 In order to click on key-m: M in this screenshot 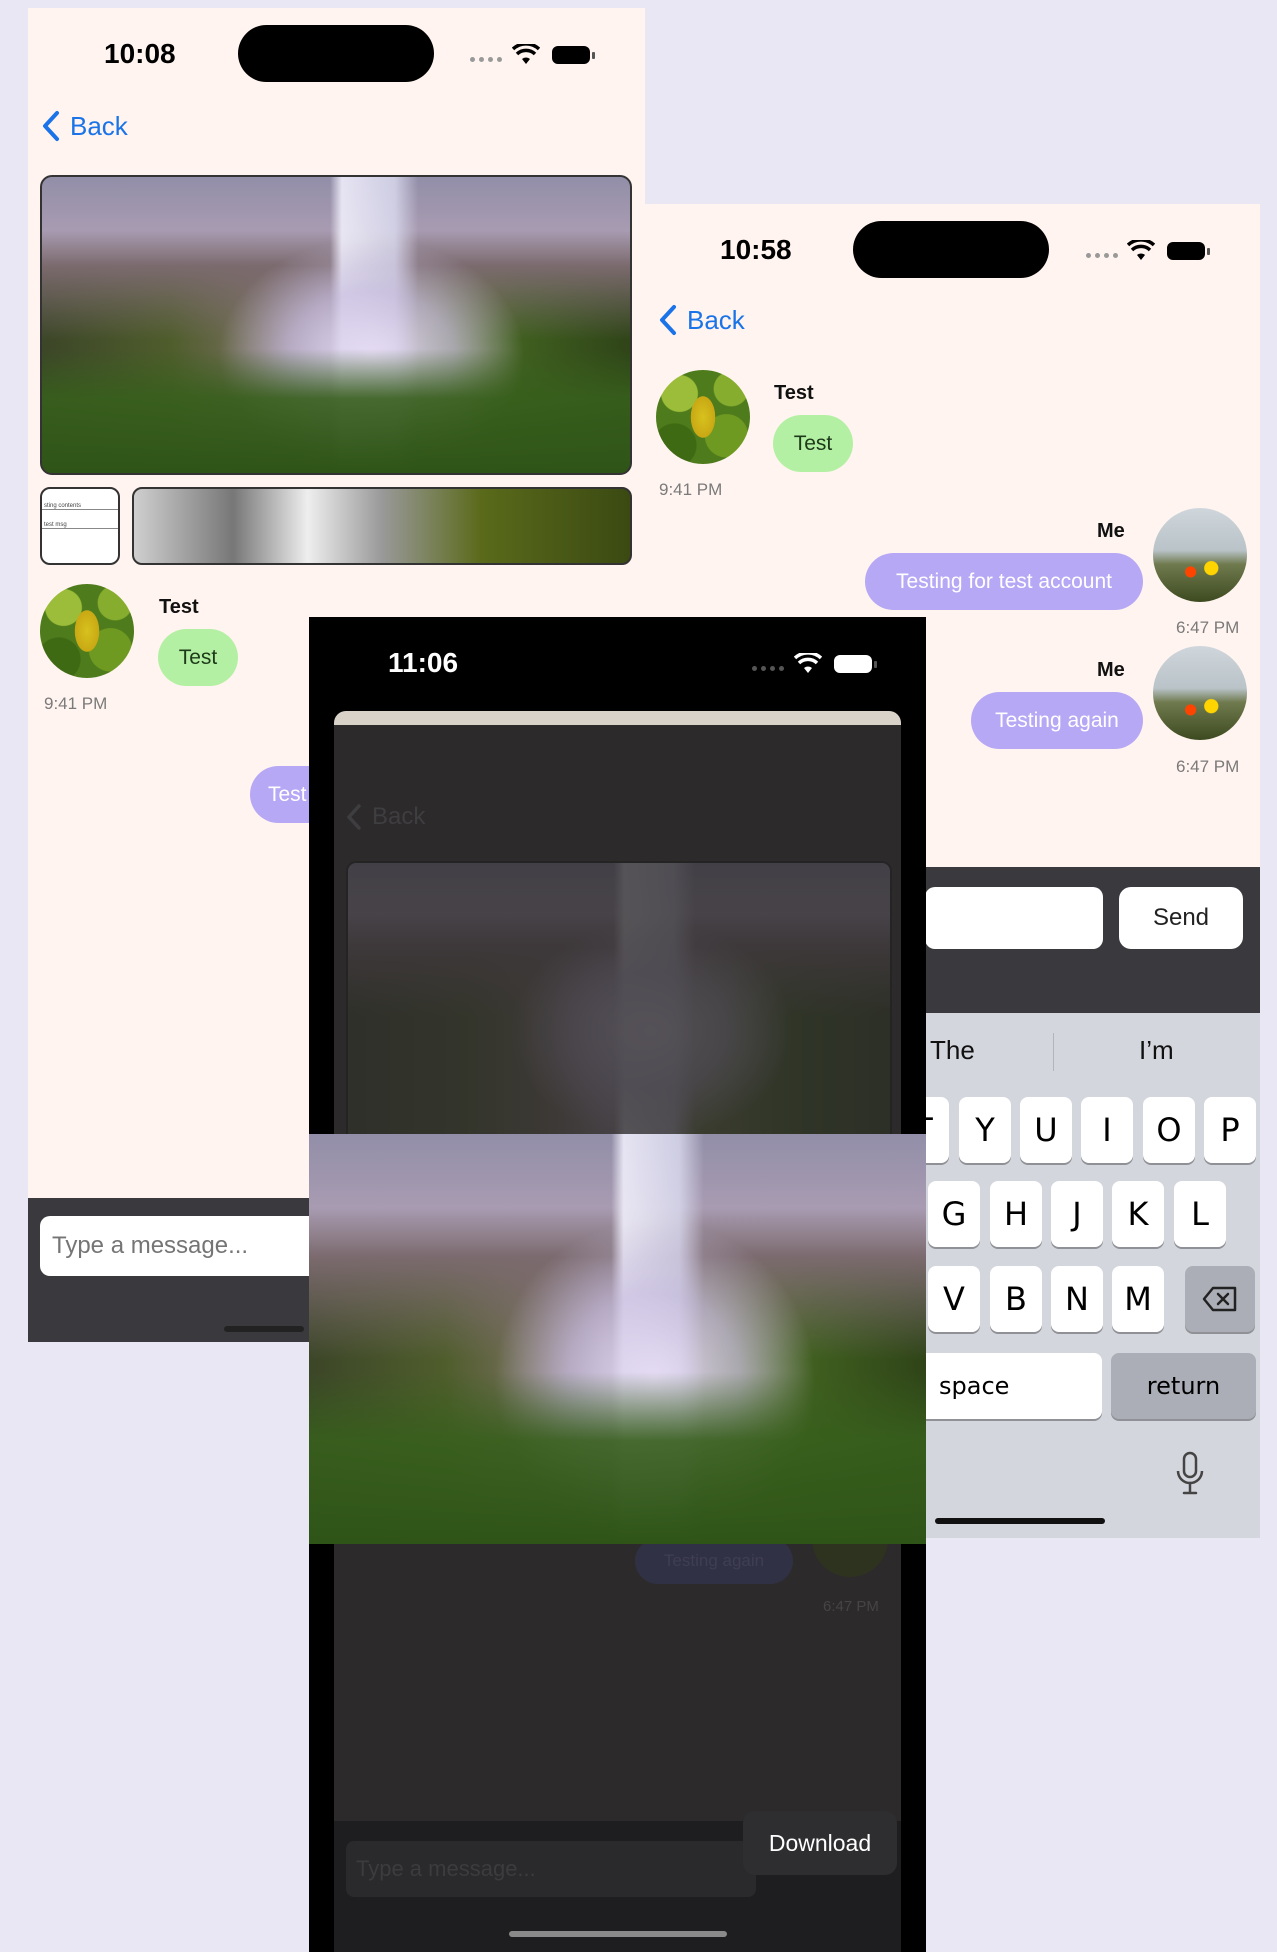, I will do `click(1138, 1299)`.